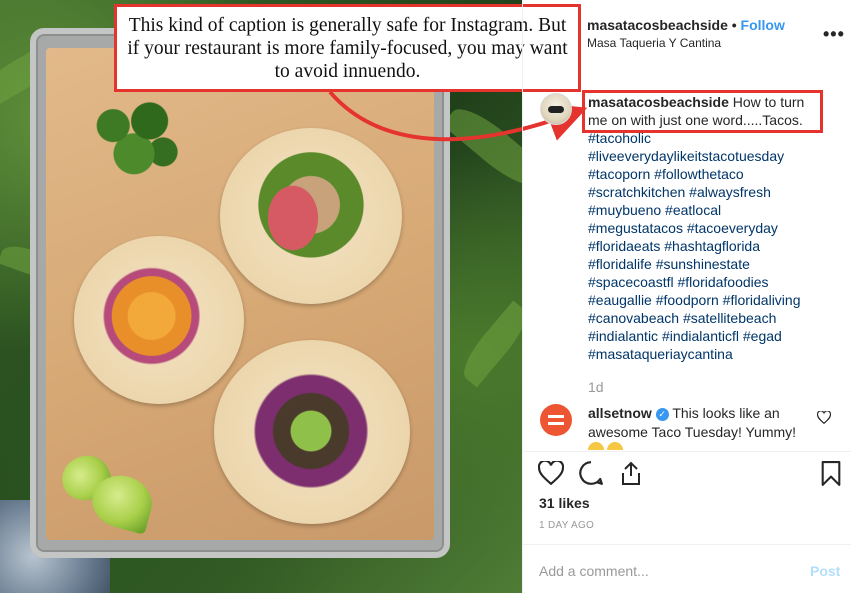  Describe the element at coordinates (831, 473) in the screenshot. I see `bookmark-icon` at that location.